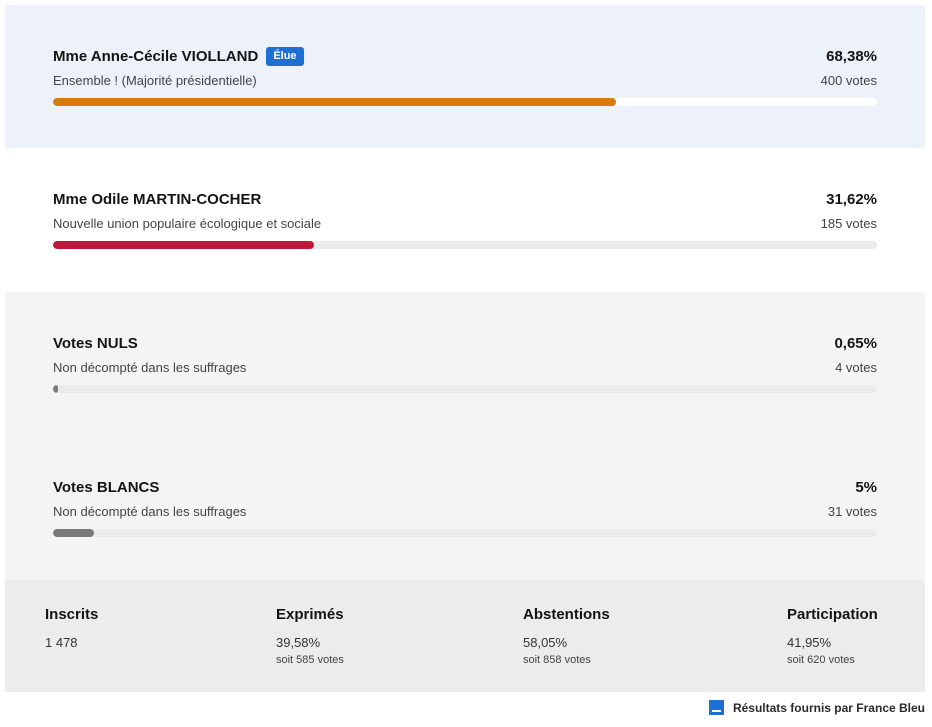 This screenshot has height=727, width=932. Describe the element at coordinates (856, 367) in the screenshot. I see `candidate-votes: 4 votes` at that location.